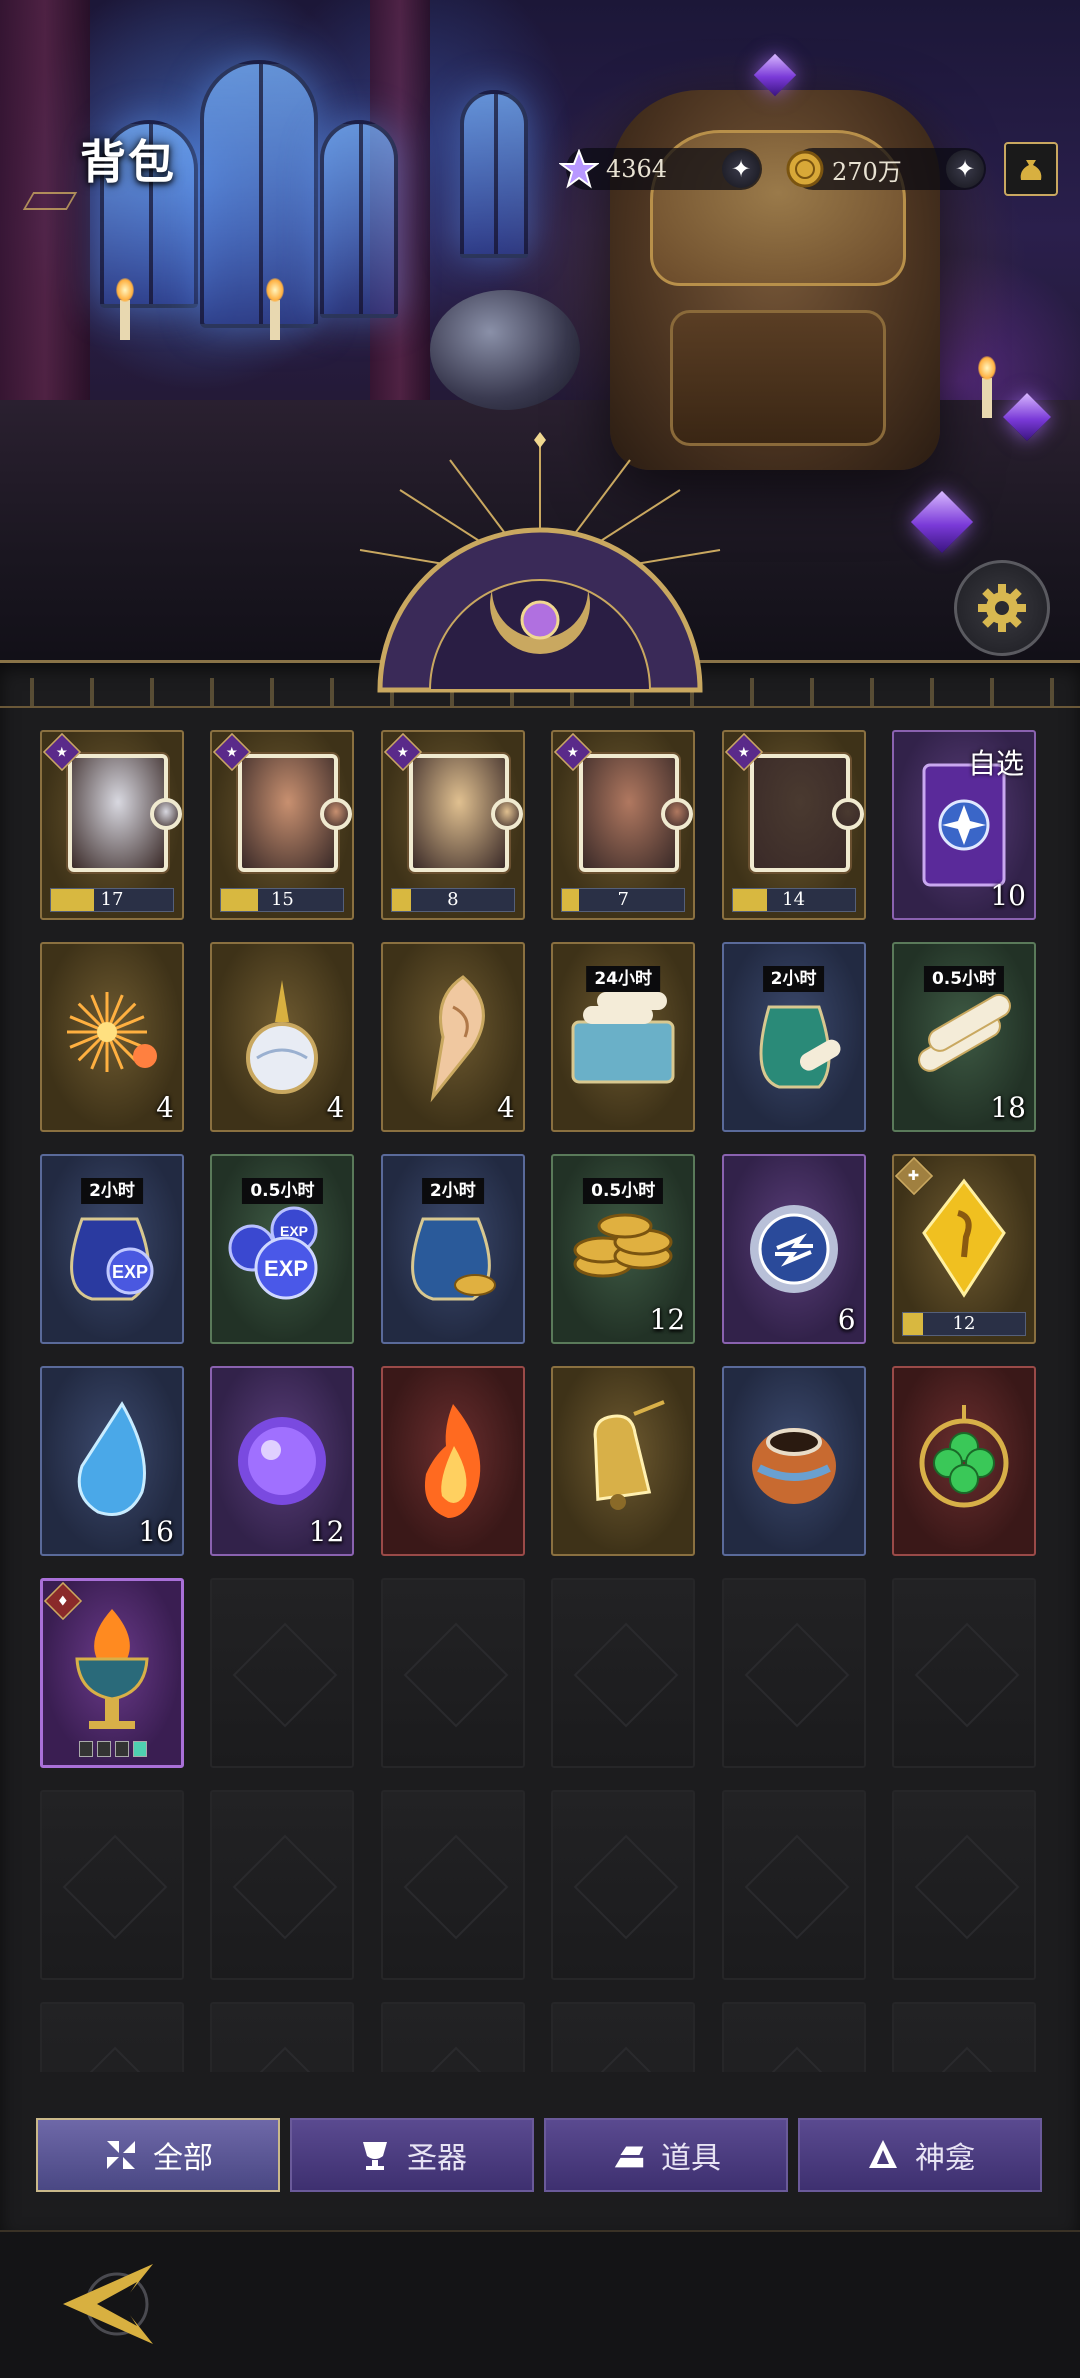 This screenshot has height=2378, width=1080. I want to click on inventory-item-fireworks: 4, so click(112, 1037).